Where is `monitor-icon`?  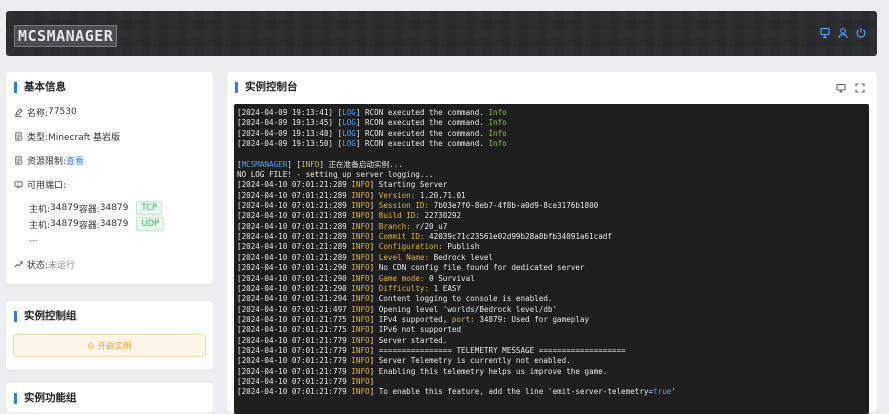 monitor-icon is located at coordinates (841, 88).